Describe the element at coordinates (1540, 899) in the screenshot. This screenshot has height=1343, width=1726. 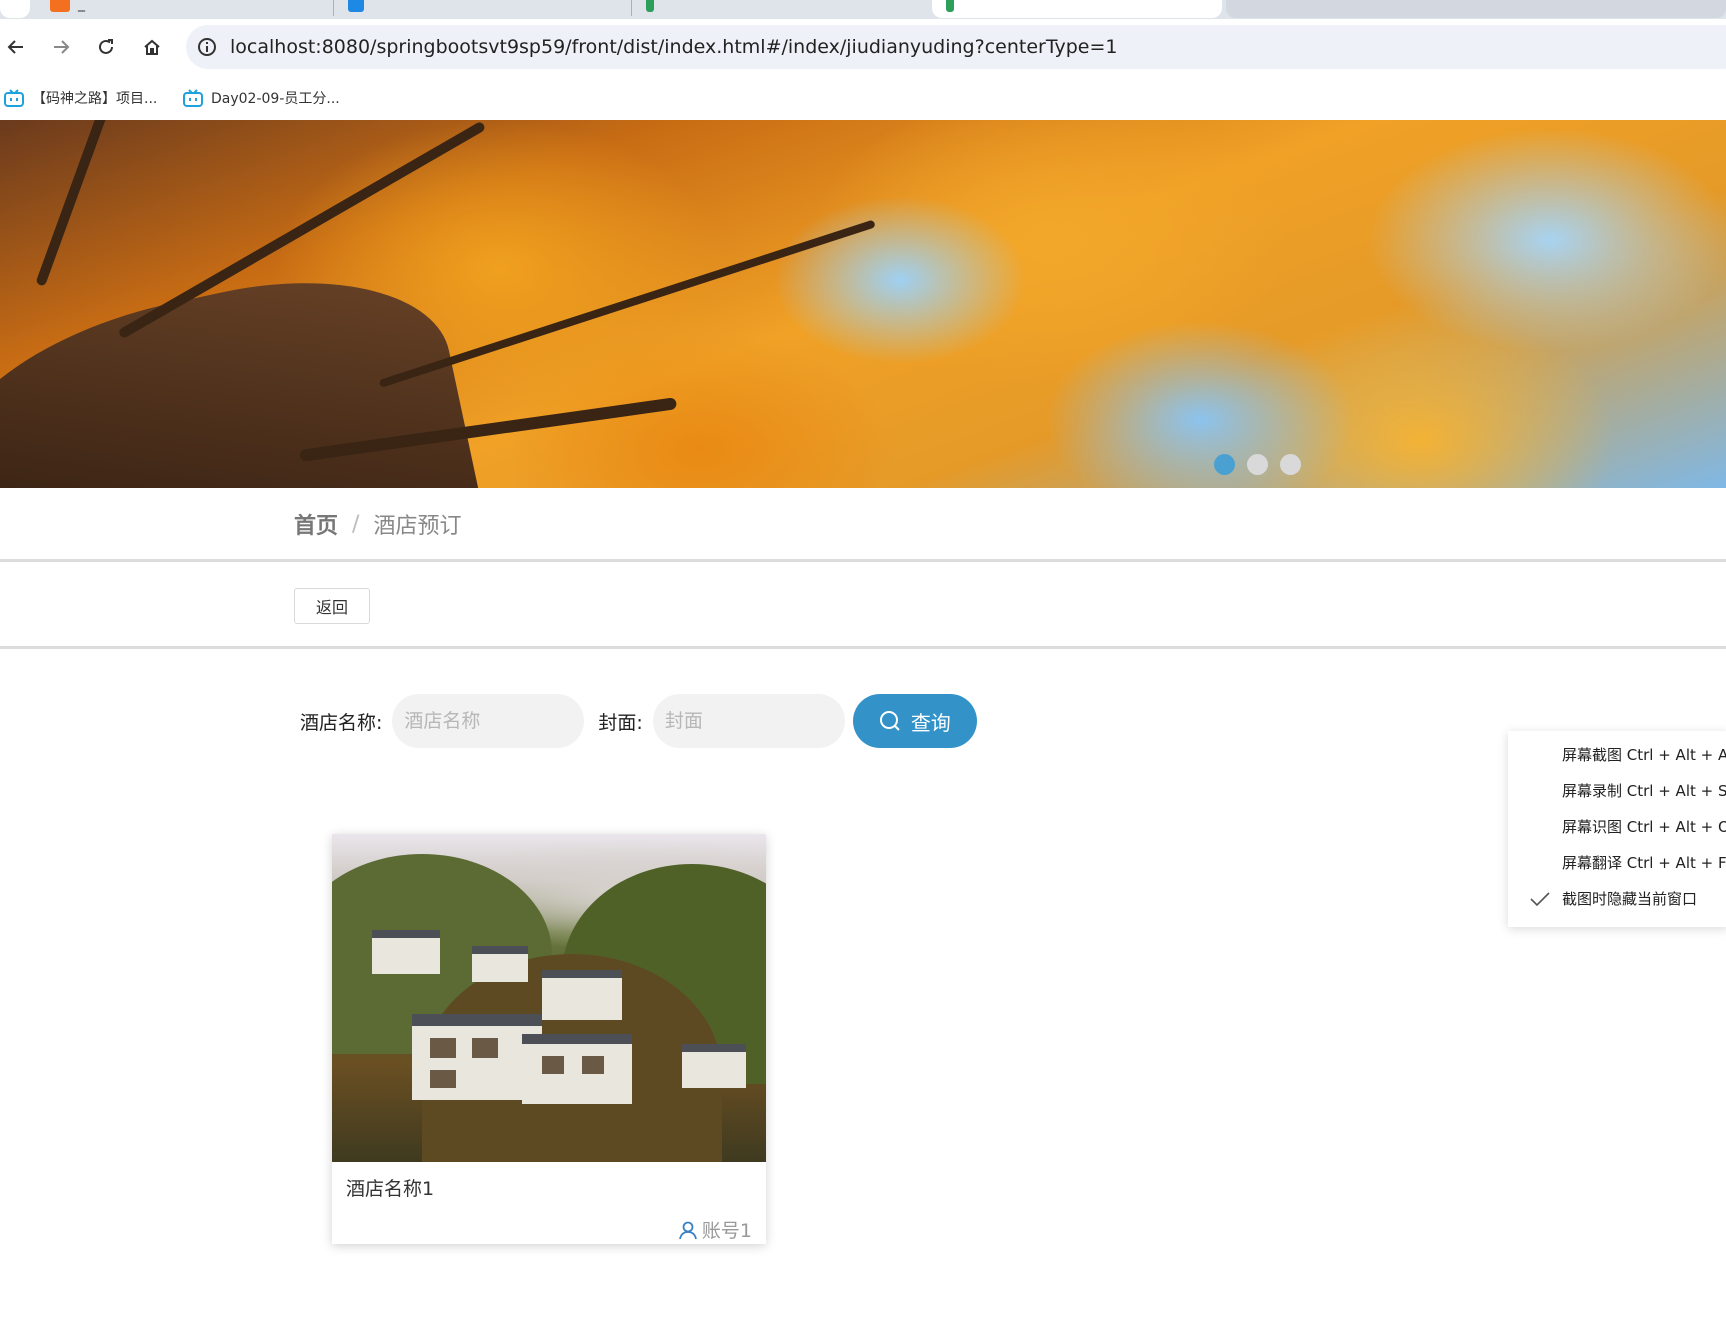
I see `check-icon` at that location.